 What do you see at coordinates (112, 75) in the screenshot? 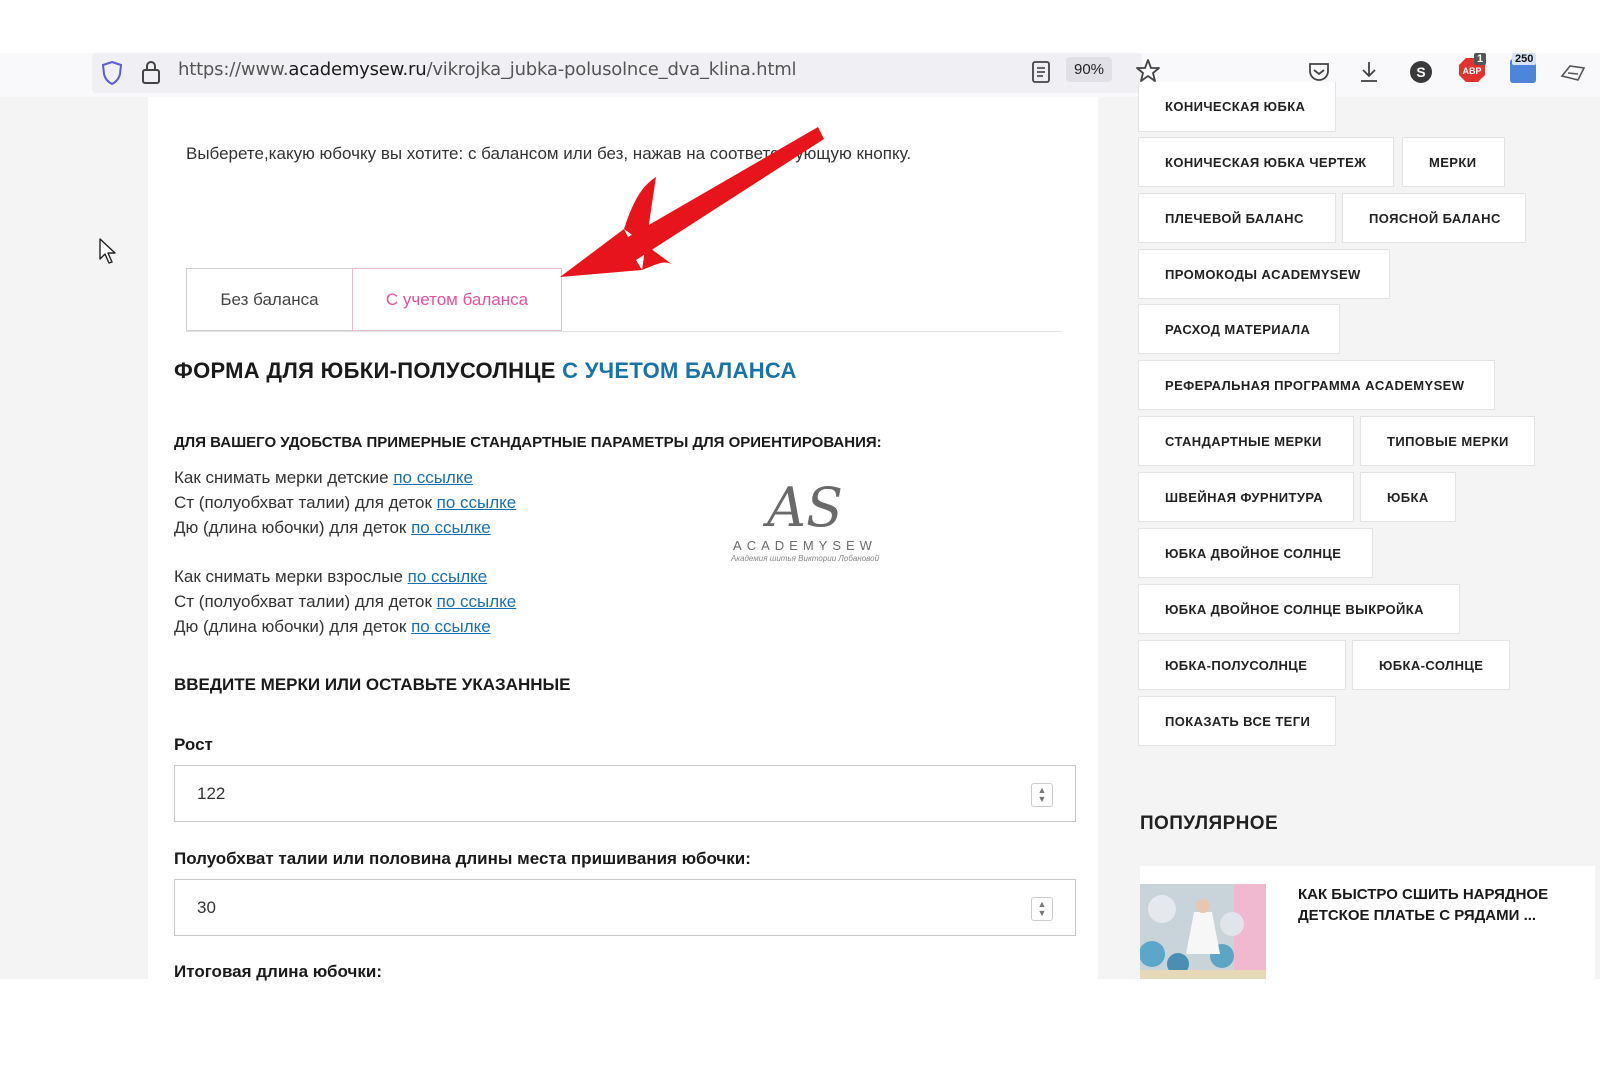
I see `tracking-protection-shield-icon` at bounding box center [112, 75].